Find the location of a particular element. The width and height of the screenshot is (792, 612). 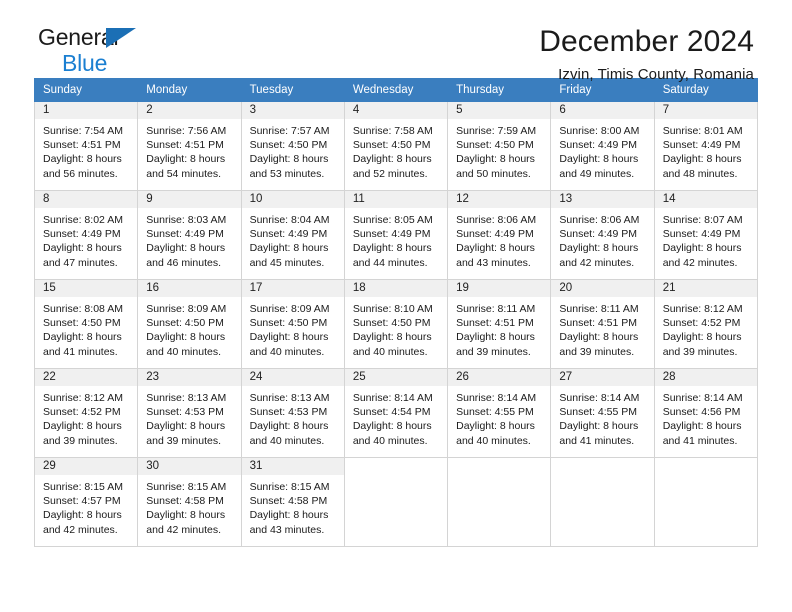

sunset-text: Sunset: 4:53 PM is located at coordinates (185, 412).